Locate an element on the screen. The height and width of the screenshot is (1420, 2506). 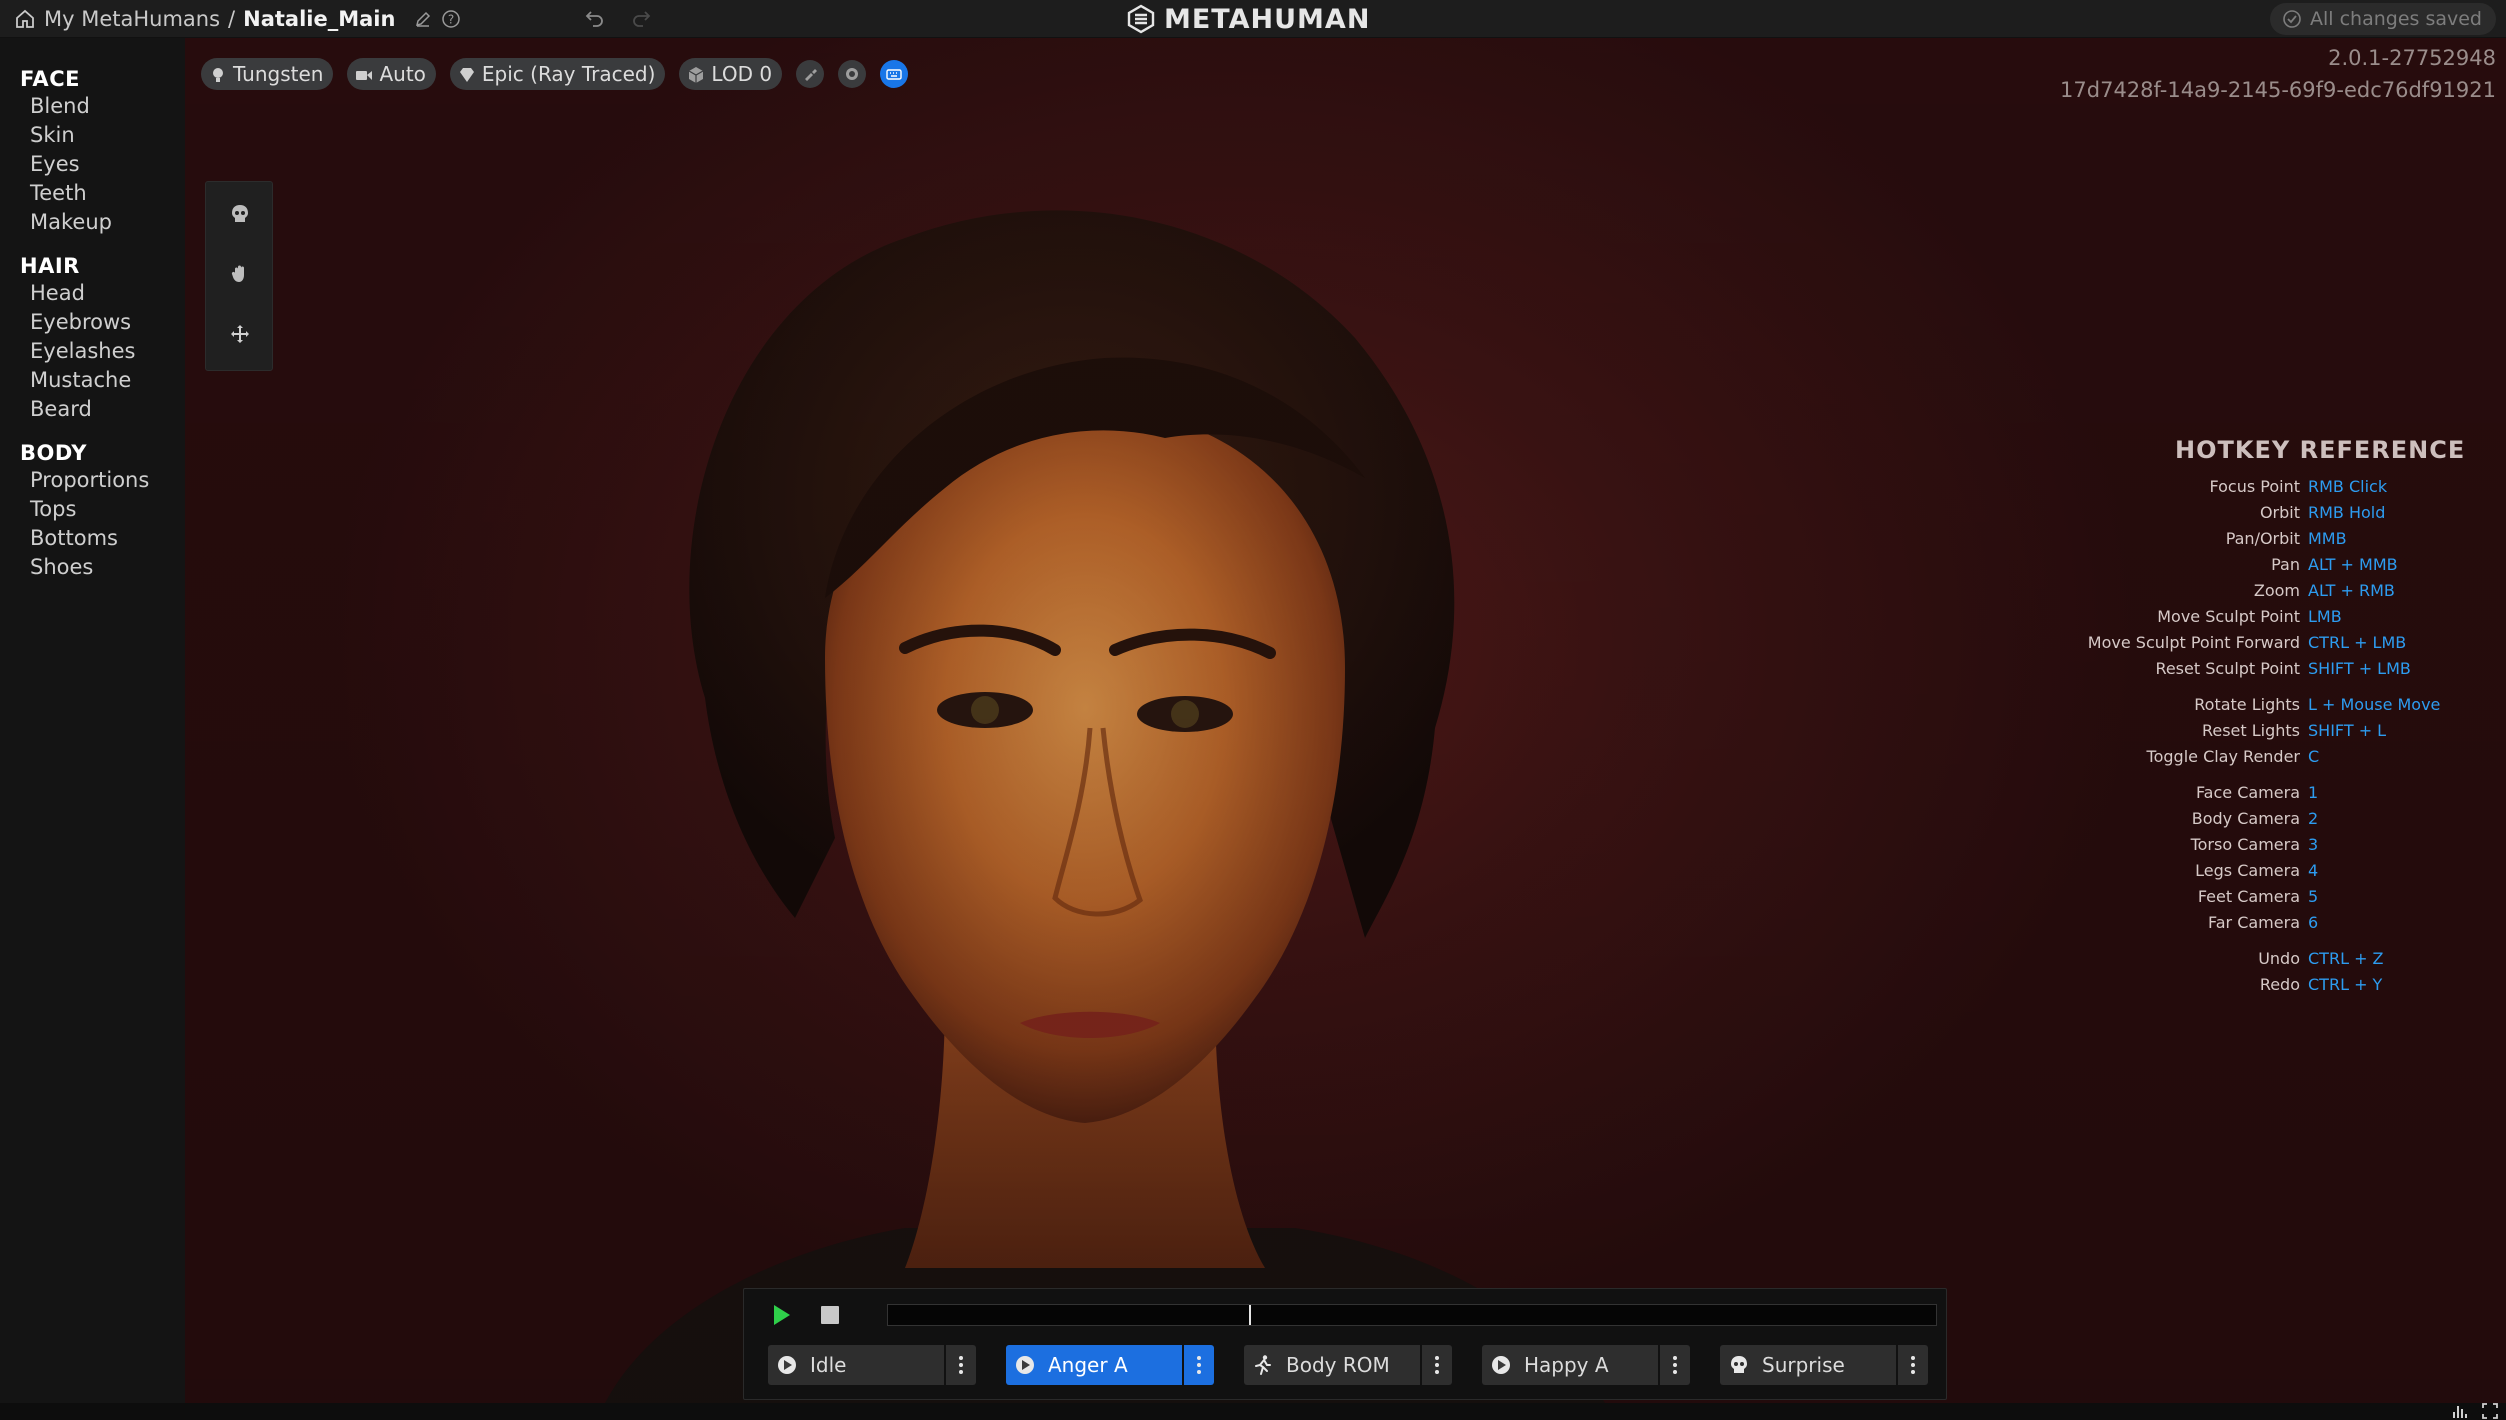
animation-preset-button: Happy A is located at coordinates (1570, 1365).